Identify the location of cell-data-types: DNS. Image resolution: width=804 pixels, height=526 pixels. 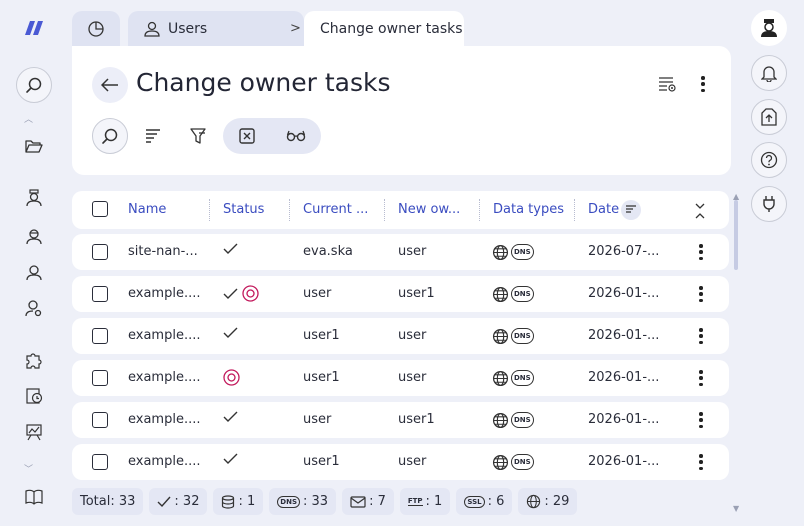
(513, 336).